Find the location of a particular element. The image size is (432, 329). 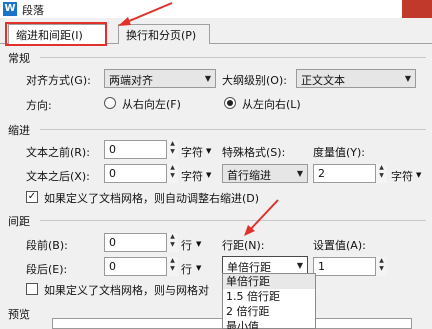

measure-spinner: ▲ ▼ is located at coordinates (381, 173).